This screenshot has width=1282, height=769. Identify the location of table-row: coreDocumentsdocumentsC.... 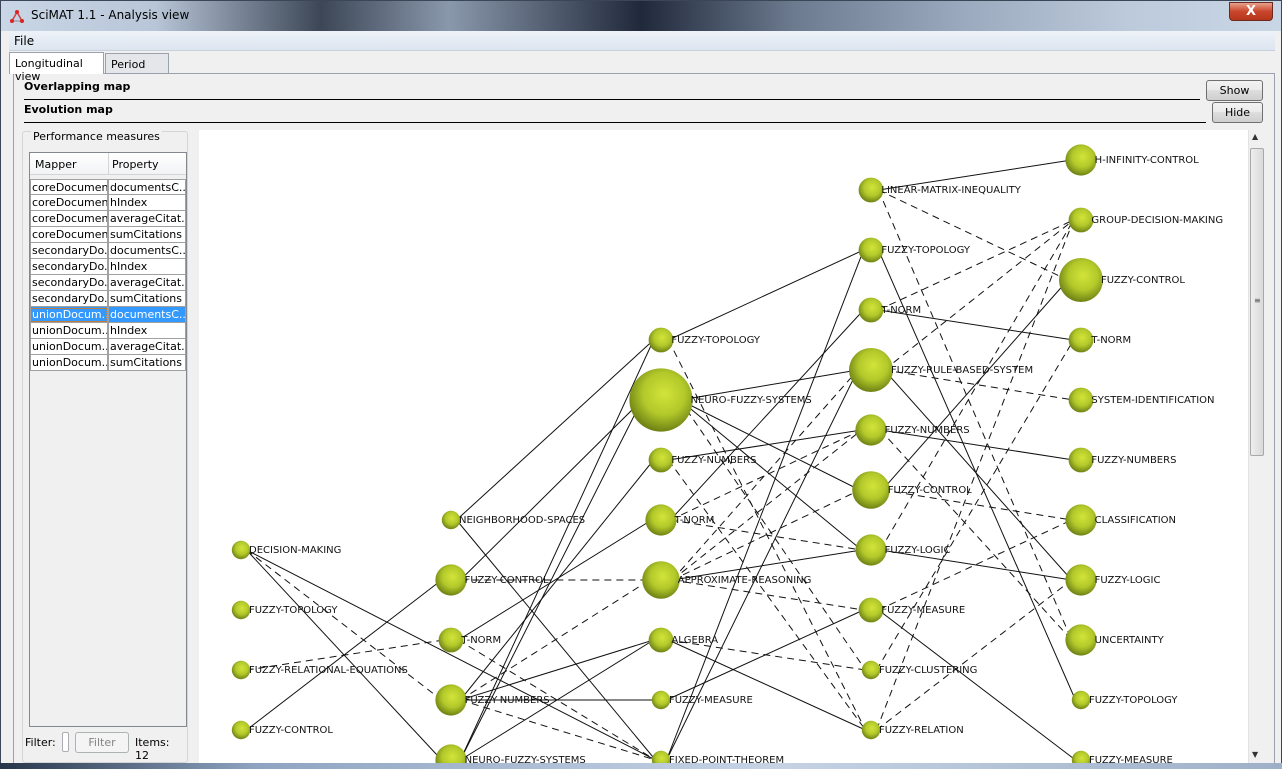
(108, 187).